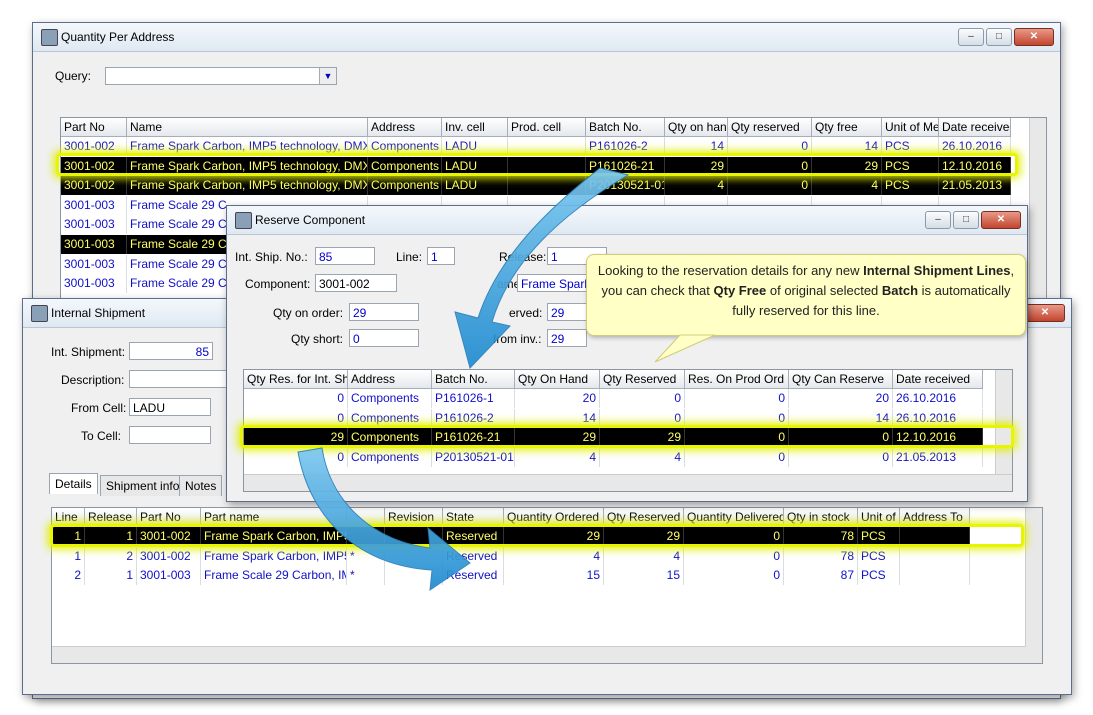 This screenshot has width=1093, height=715. What do you see at coordinates (247, 166) in the screenshot?
I see `table-cell: Frame Spark Carbon, IMP5 technology, DMX` at bounding box center [247, 166].